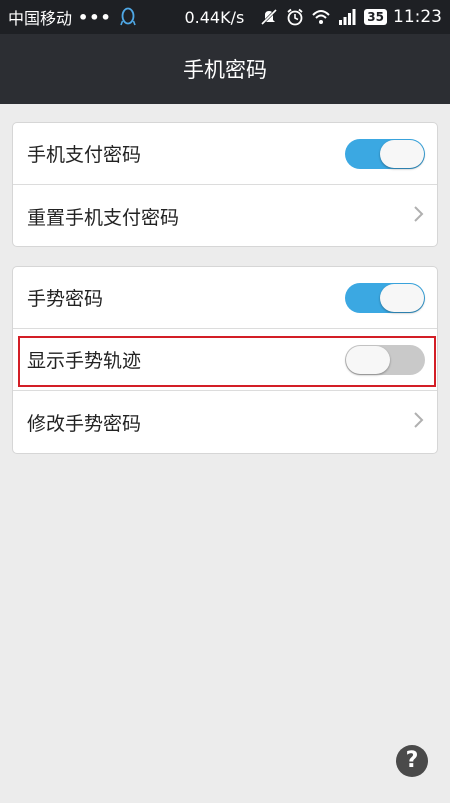  I want to click on wifi-icon, so click(321, 17).